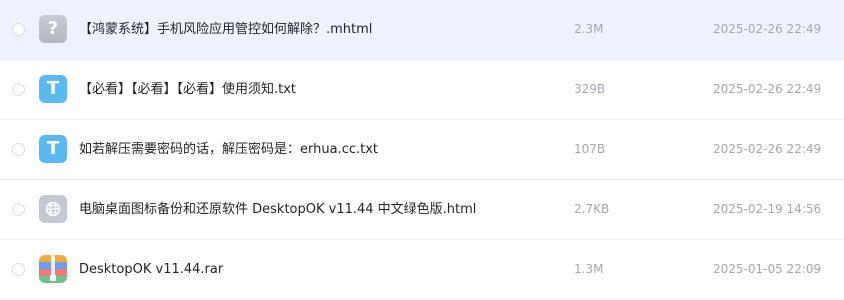 The width and height of the screenshot is (844, 300). What do you see at coordinates (187, 89) in the screenshot?
I see `file-name: 【必看】【必看】【必看】使用须知.txt` at bounding box center [187, 89].